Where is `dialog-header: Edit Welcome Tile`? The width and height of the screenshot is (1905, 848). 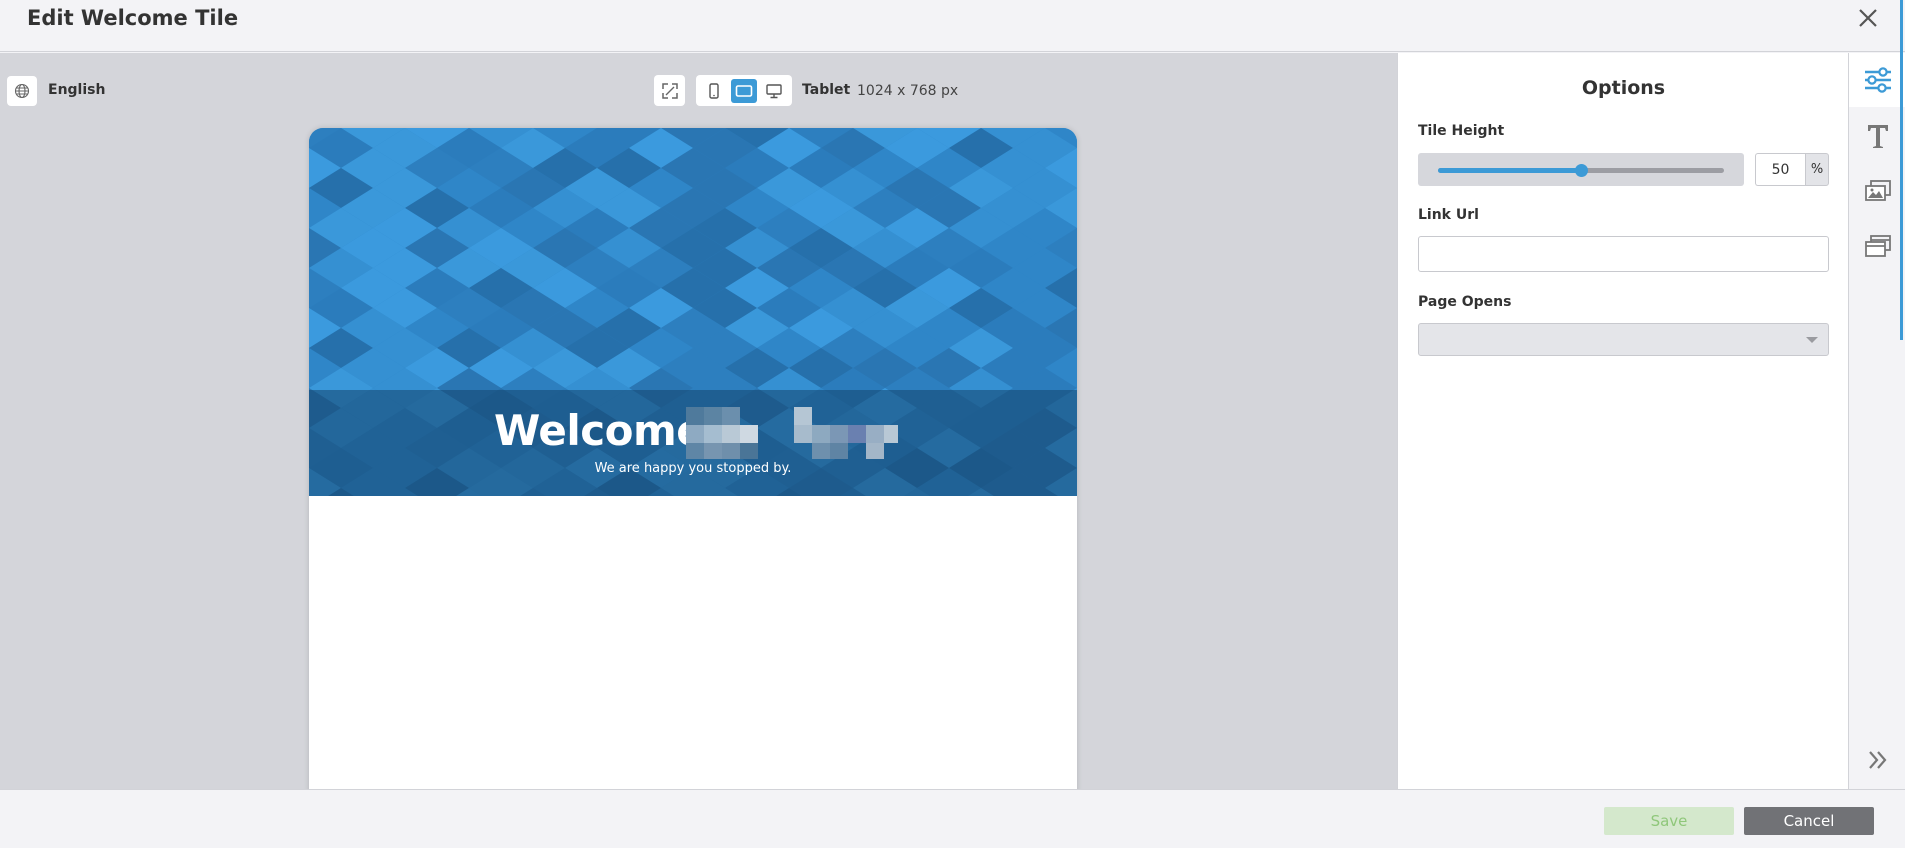
dialog-header: Edit Welcome Tile is located at coordinates (952, 26).